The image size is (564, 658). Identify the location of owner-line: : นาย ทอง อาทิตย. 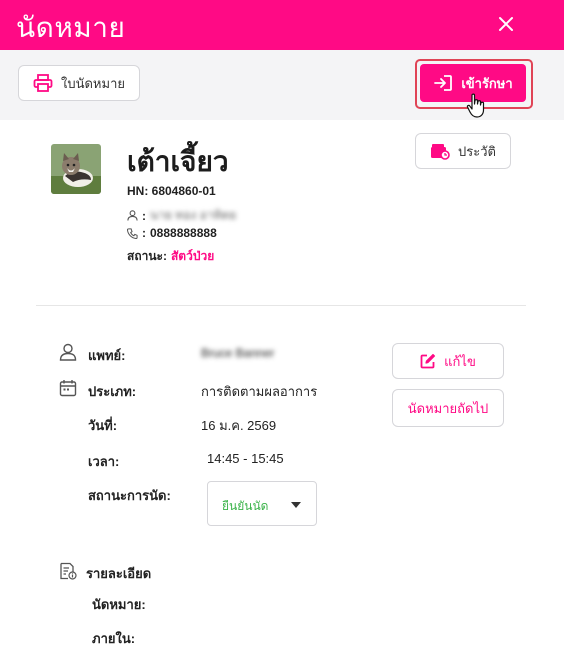
(181, 215).